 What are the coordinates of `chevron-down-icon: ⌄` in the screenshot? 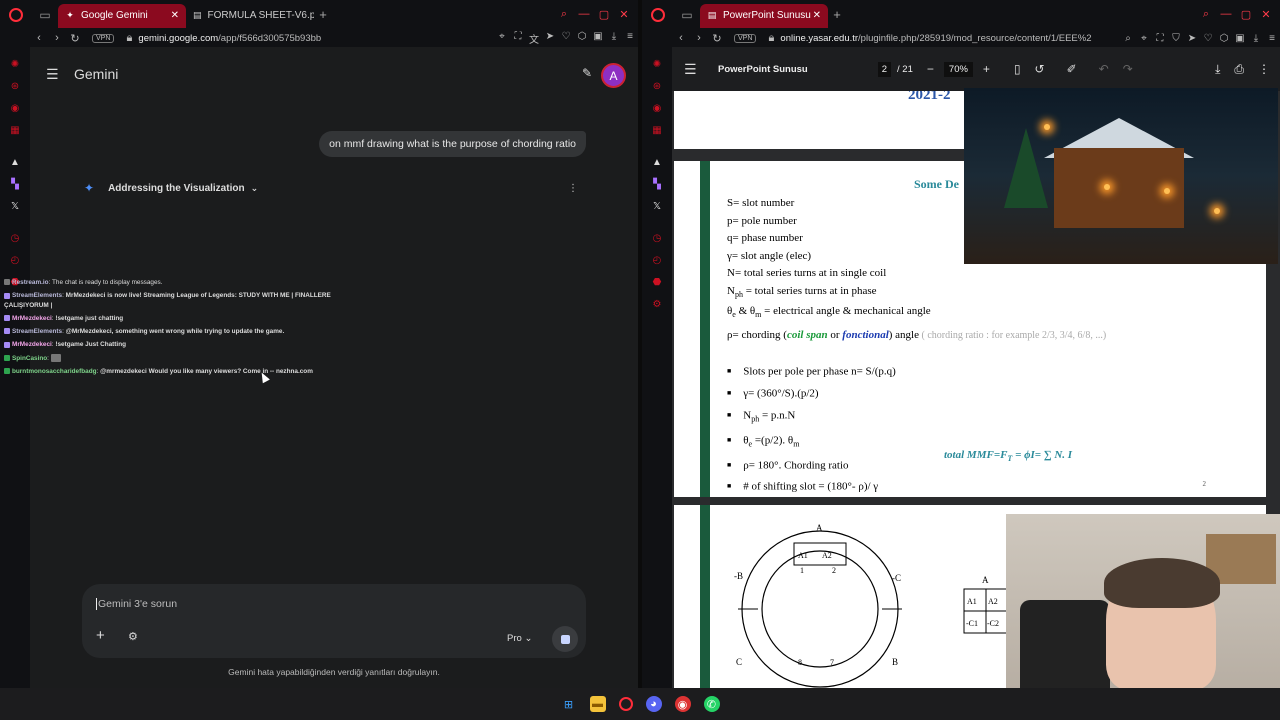 It's located at (254, 187).